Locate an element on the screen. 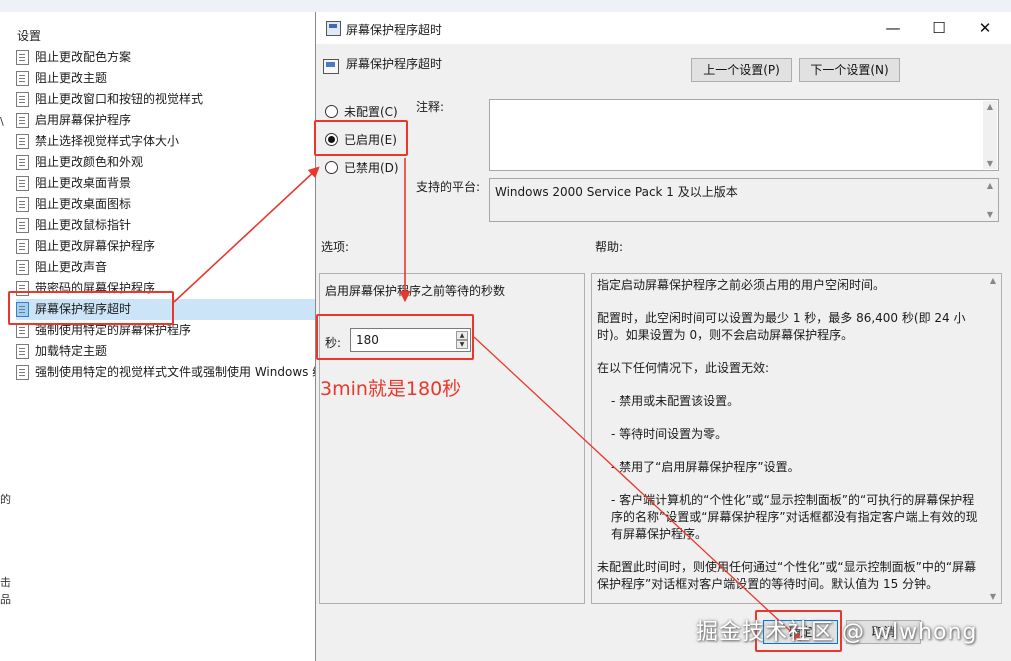 This screenshot has height=661, width=1011. edge-text-fragment: 的 is located at coordinates (5, 499).